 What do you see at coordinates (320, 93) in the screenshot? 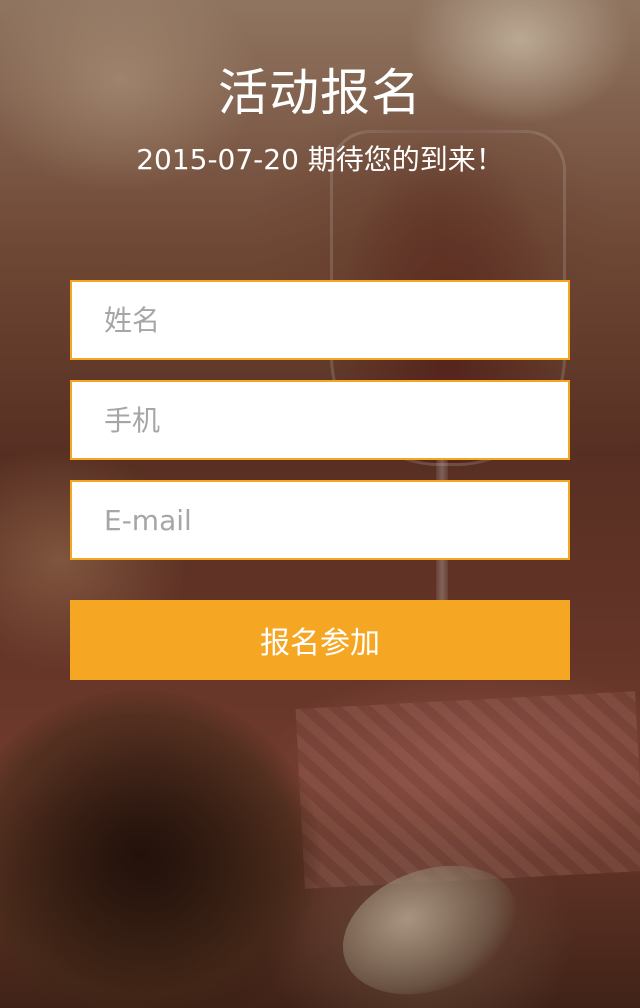
I see `page-title: 活动报名` at bounding box center [320, 93].